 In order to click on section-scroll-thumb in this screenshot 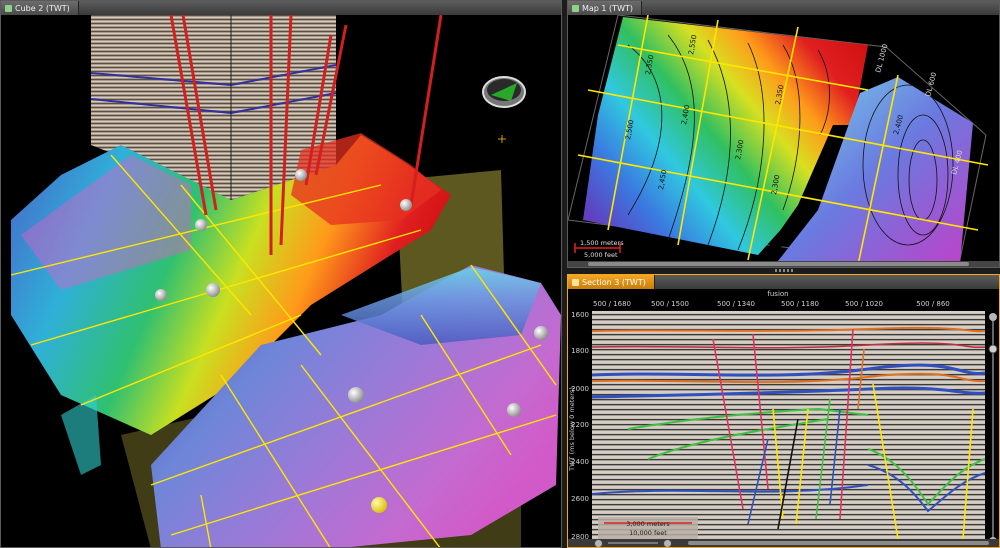, I will do `click(838, 543)`.